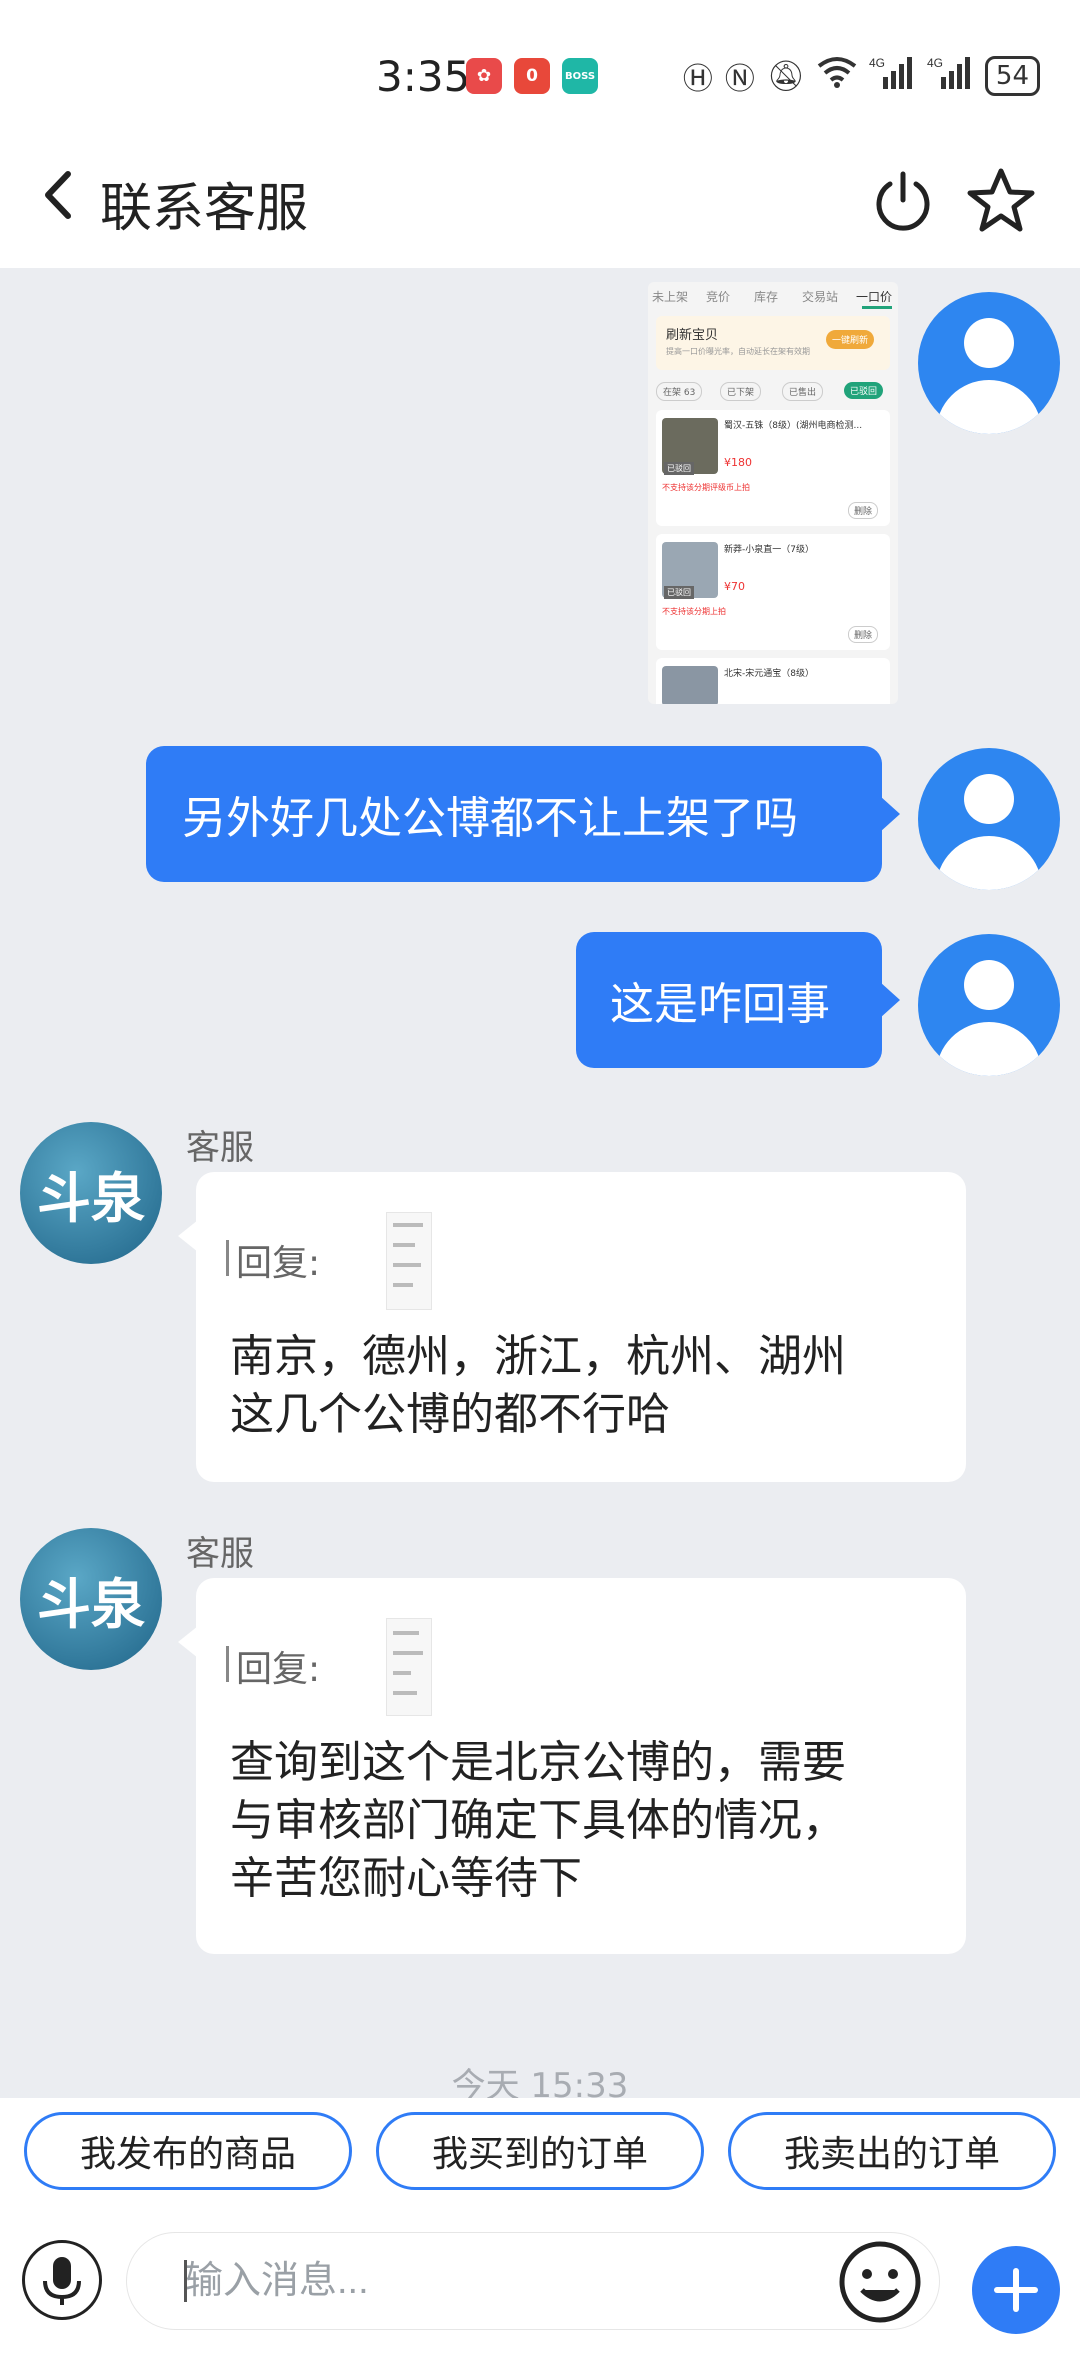 The image size is (1080, 2376). Describe the element at coordinates (718, 297) in the screenshot. I see `thumb-tab: 竞价` at that location.